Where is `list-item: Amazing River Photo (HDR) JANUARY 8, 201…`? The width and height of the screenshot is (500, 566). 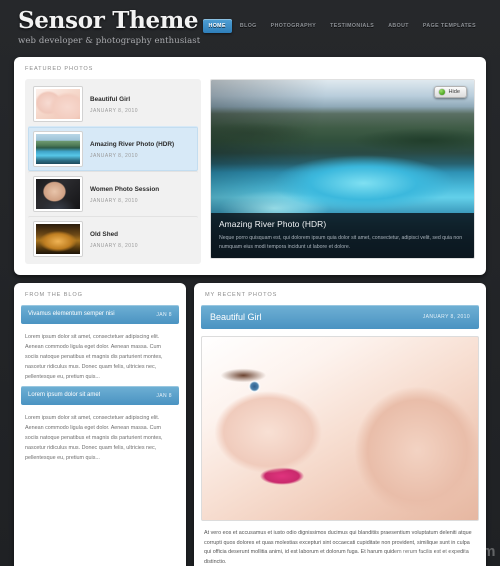
list-item: Amazing River Photo (HDR) JANUARY 8, 201… is located at coordinates (113, 148).